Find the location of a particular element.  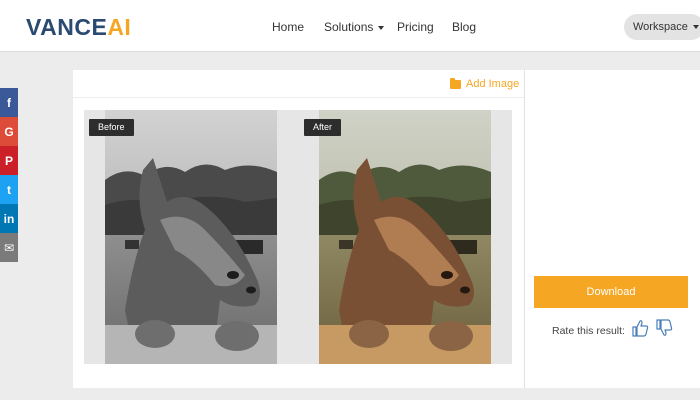

logo: VANCEAI is located at coordinates (78, 27).